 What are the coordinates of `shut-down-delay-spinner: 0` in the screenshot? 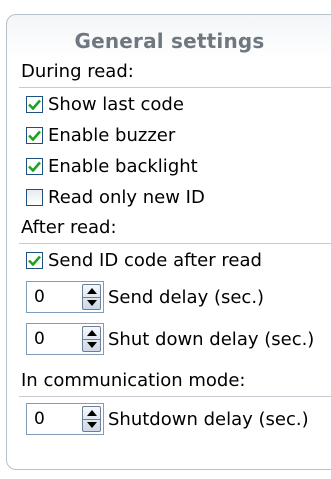 It's located at (65, 339).